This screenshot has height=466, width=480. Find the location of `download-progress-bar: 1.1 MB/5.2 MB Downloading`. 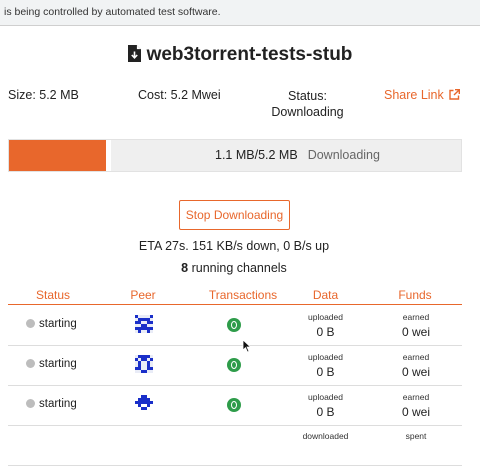

download-progress-bar: 1.1 MB/5.2 MB Downloading is located at coordinates (235, 155).